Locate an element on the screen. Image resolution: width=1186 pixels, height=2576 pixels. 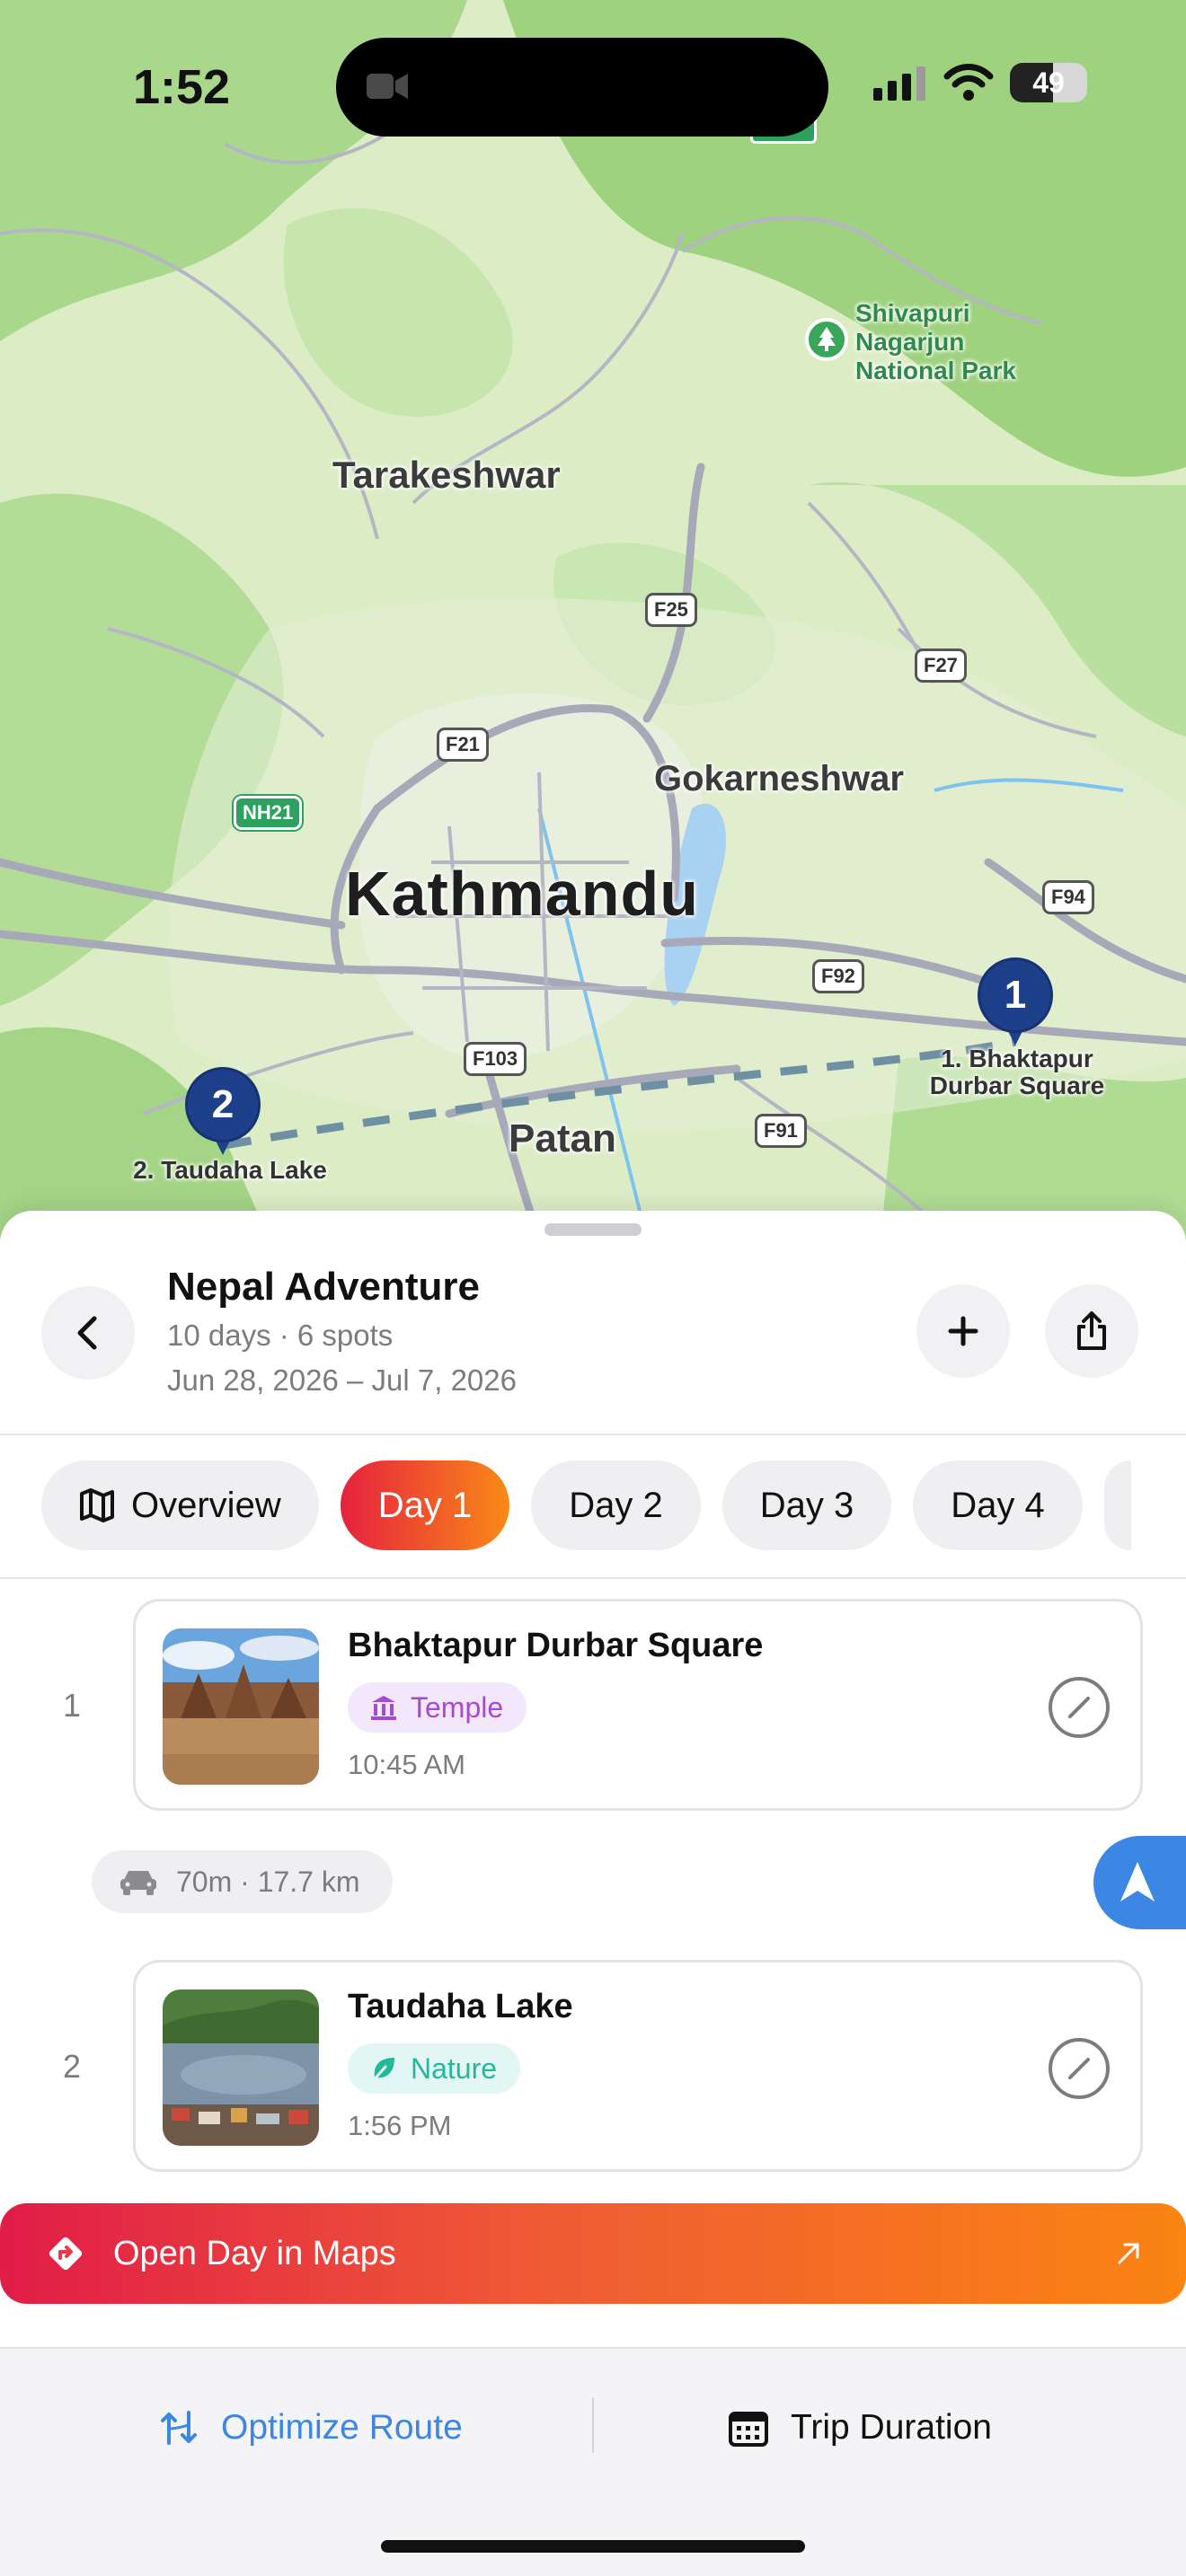
directions-icon is located at coordinates (66, 2253).